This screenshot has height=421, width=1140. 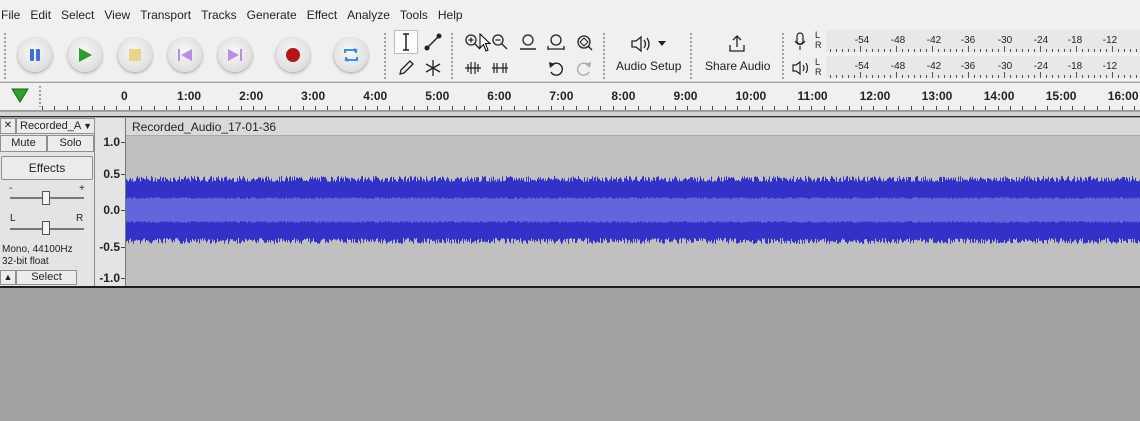 What do you see at coordinates (451, 15) in the screenshot?
I see `menu-help: Help` at bounding box center [451, 15].